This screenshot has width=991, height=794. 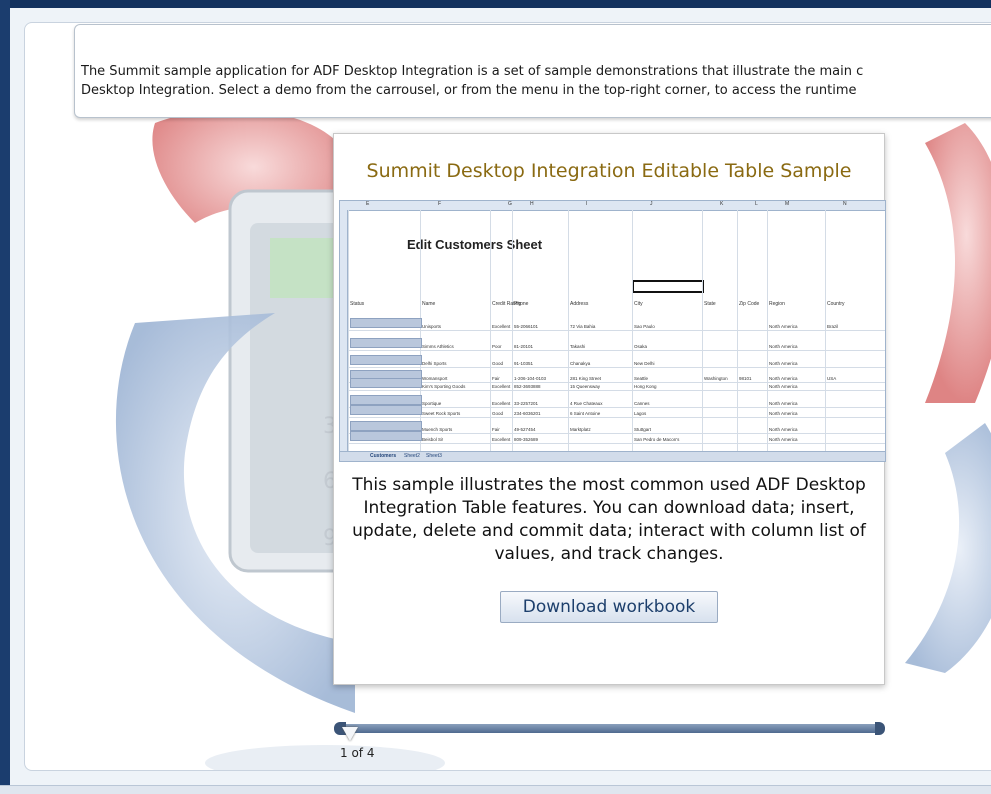 What do you see at coordinates (441, 413) in the screenshot?
I see `table-cell: Sweet Rock Sports` at bounding box center [441, 413].